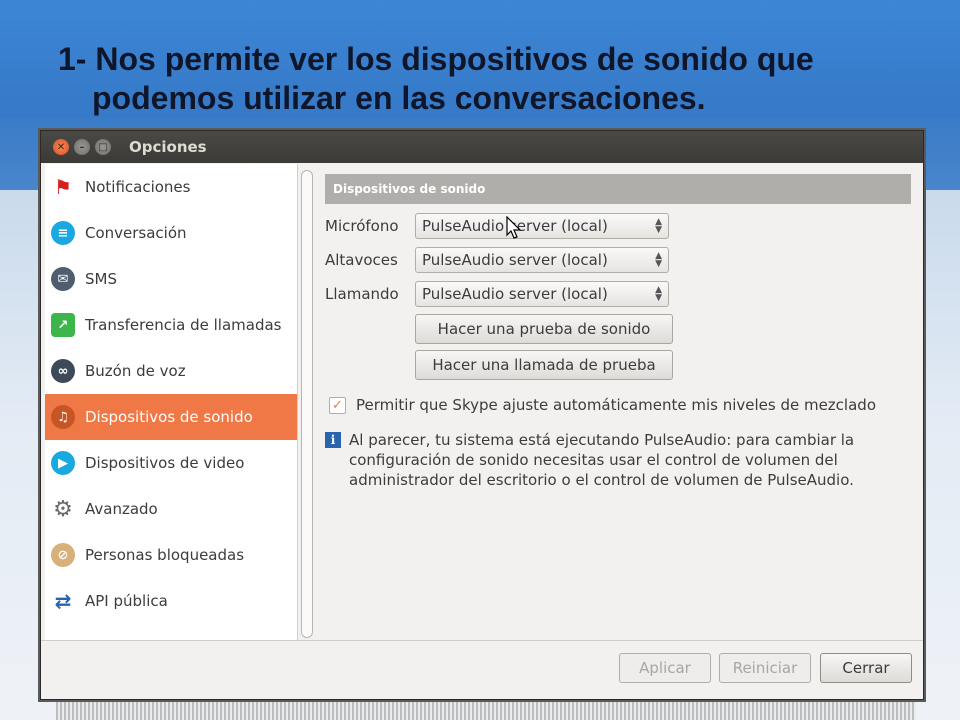 This screenshot has height=720, width=960. Describe the element at coordinates (362, 294) in the screenshot. I see `ringing-label: Llamando` at that location.